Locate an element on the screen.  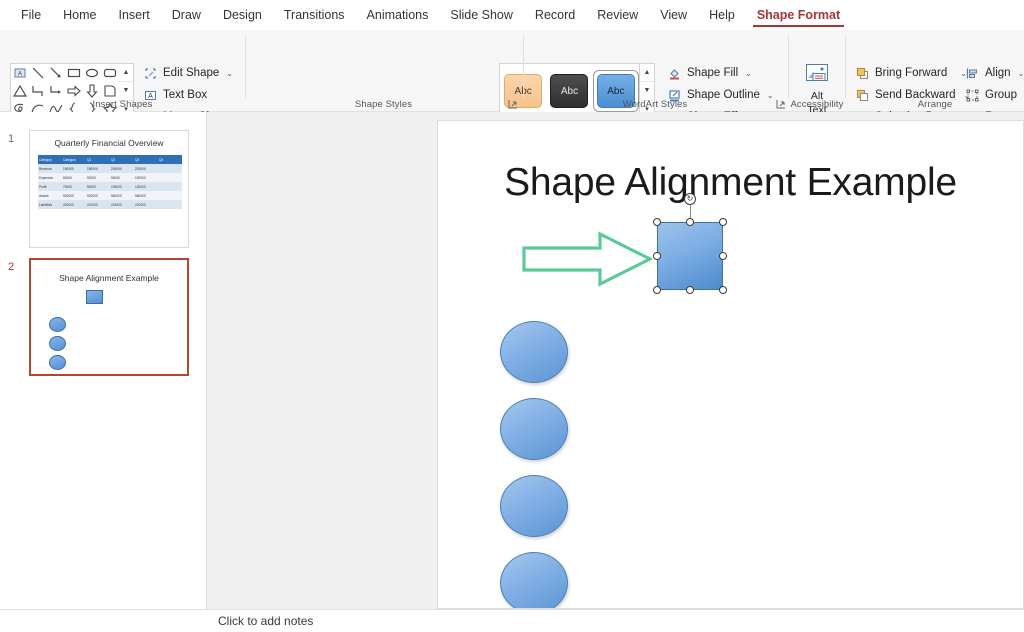
ribbon-group-accessibility: Alt Text Accessibility is located at coordinates (817, 73).